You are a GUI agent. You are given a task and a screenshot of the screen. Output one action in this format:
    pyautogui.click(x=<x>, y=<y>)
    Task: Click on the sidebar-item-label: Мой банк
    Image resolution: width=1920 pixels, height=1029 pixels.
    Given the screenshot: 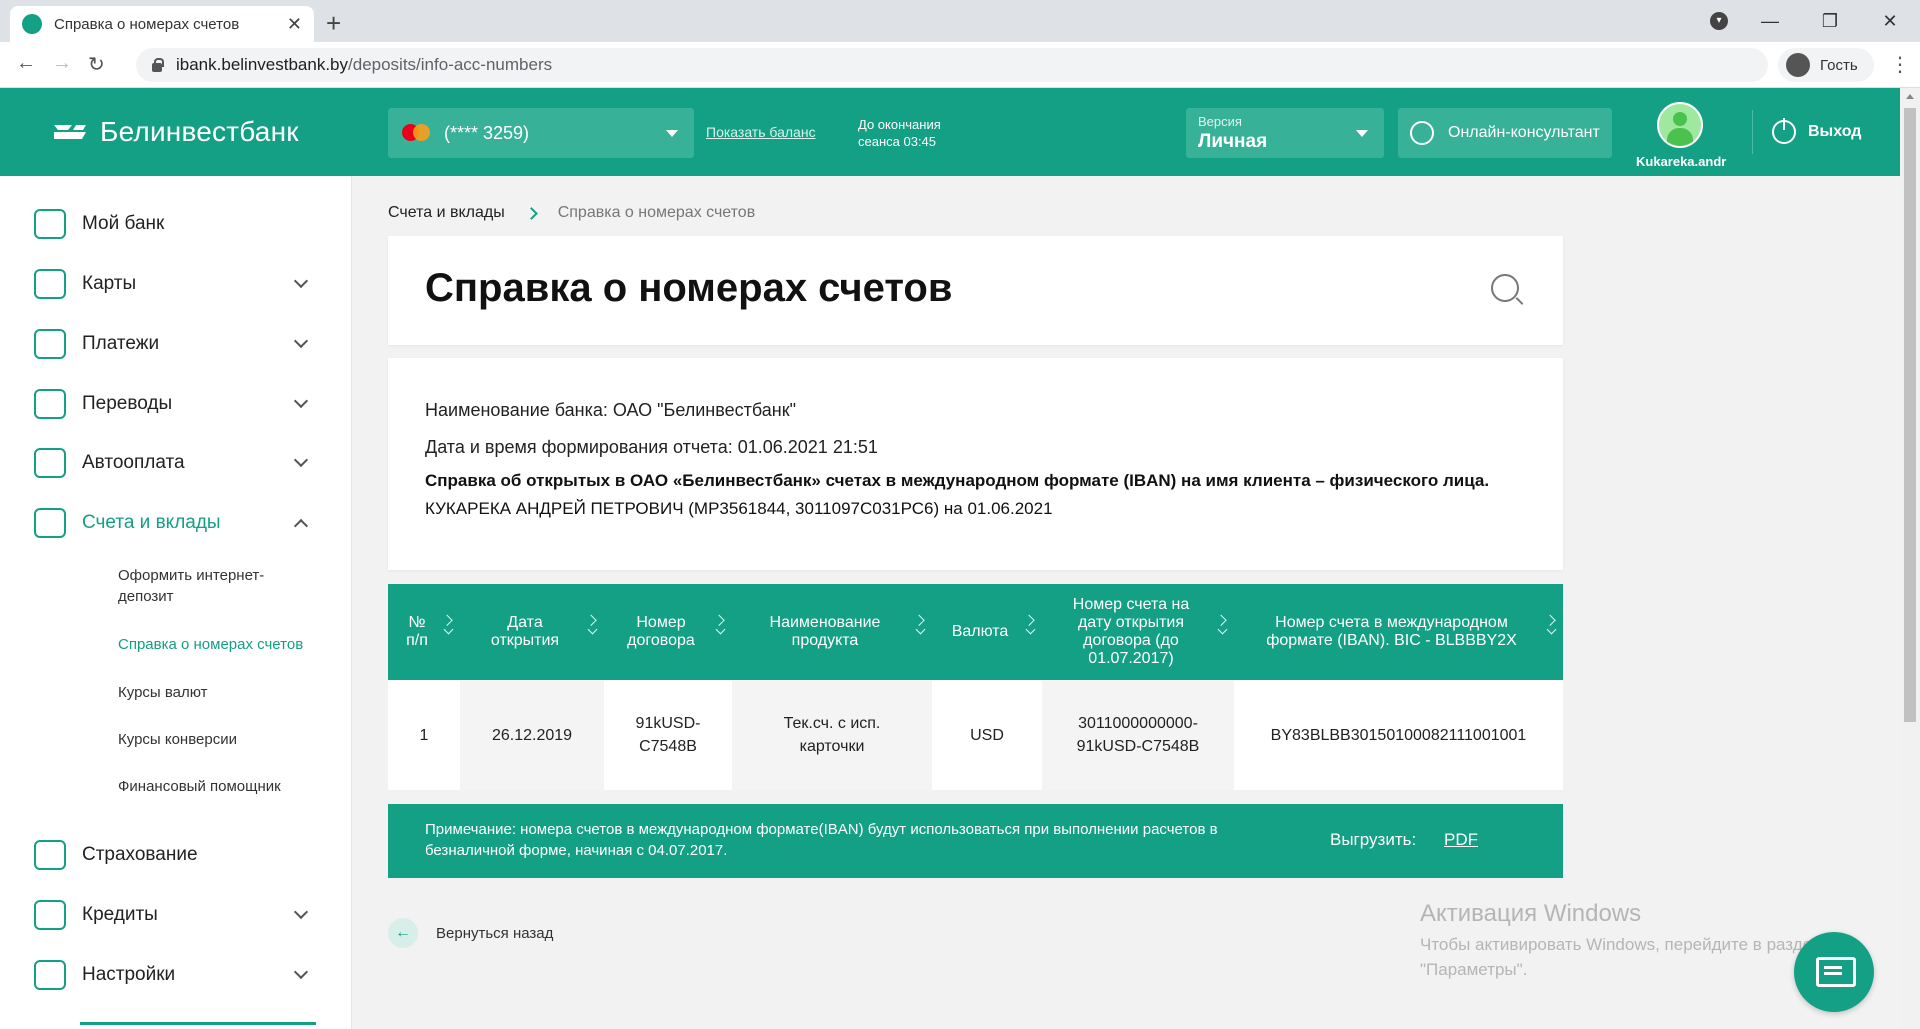 What is the action you would take?
    pyautogui.click(x=123, y=223)
    